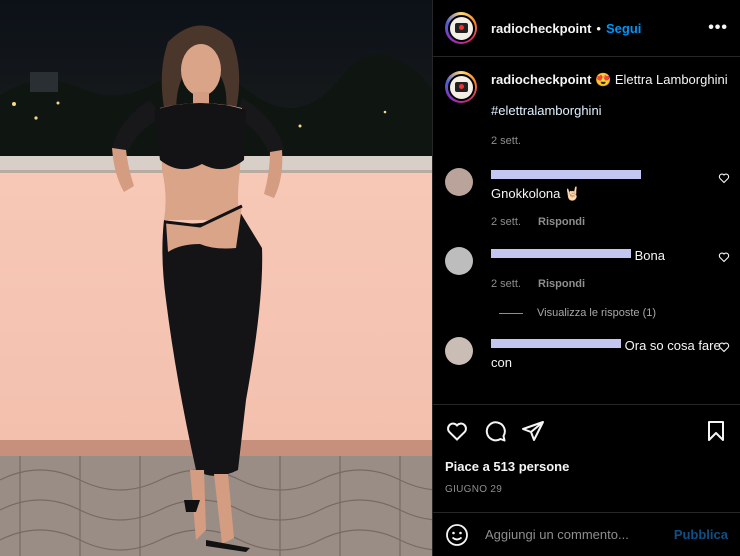 The image size is (740, 556). What do you see at coordinates (649, 255) in the screenshot?
I see `comment-text: Bona` at bounding box center [649, 255].